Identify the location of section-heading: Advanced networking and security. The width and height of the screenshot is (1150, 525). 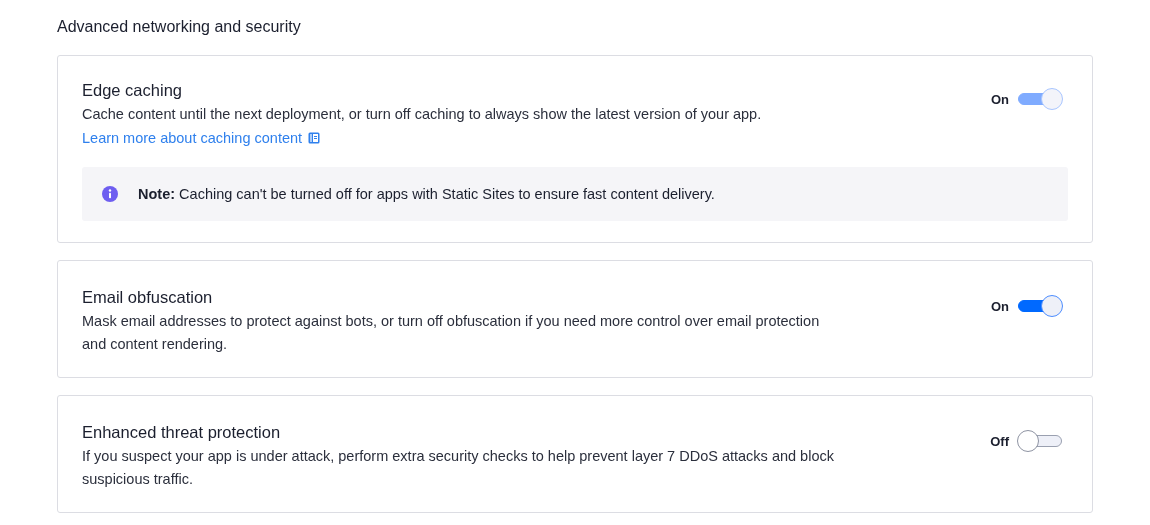
(179, 27).